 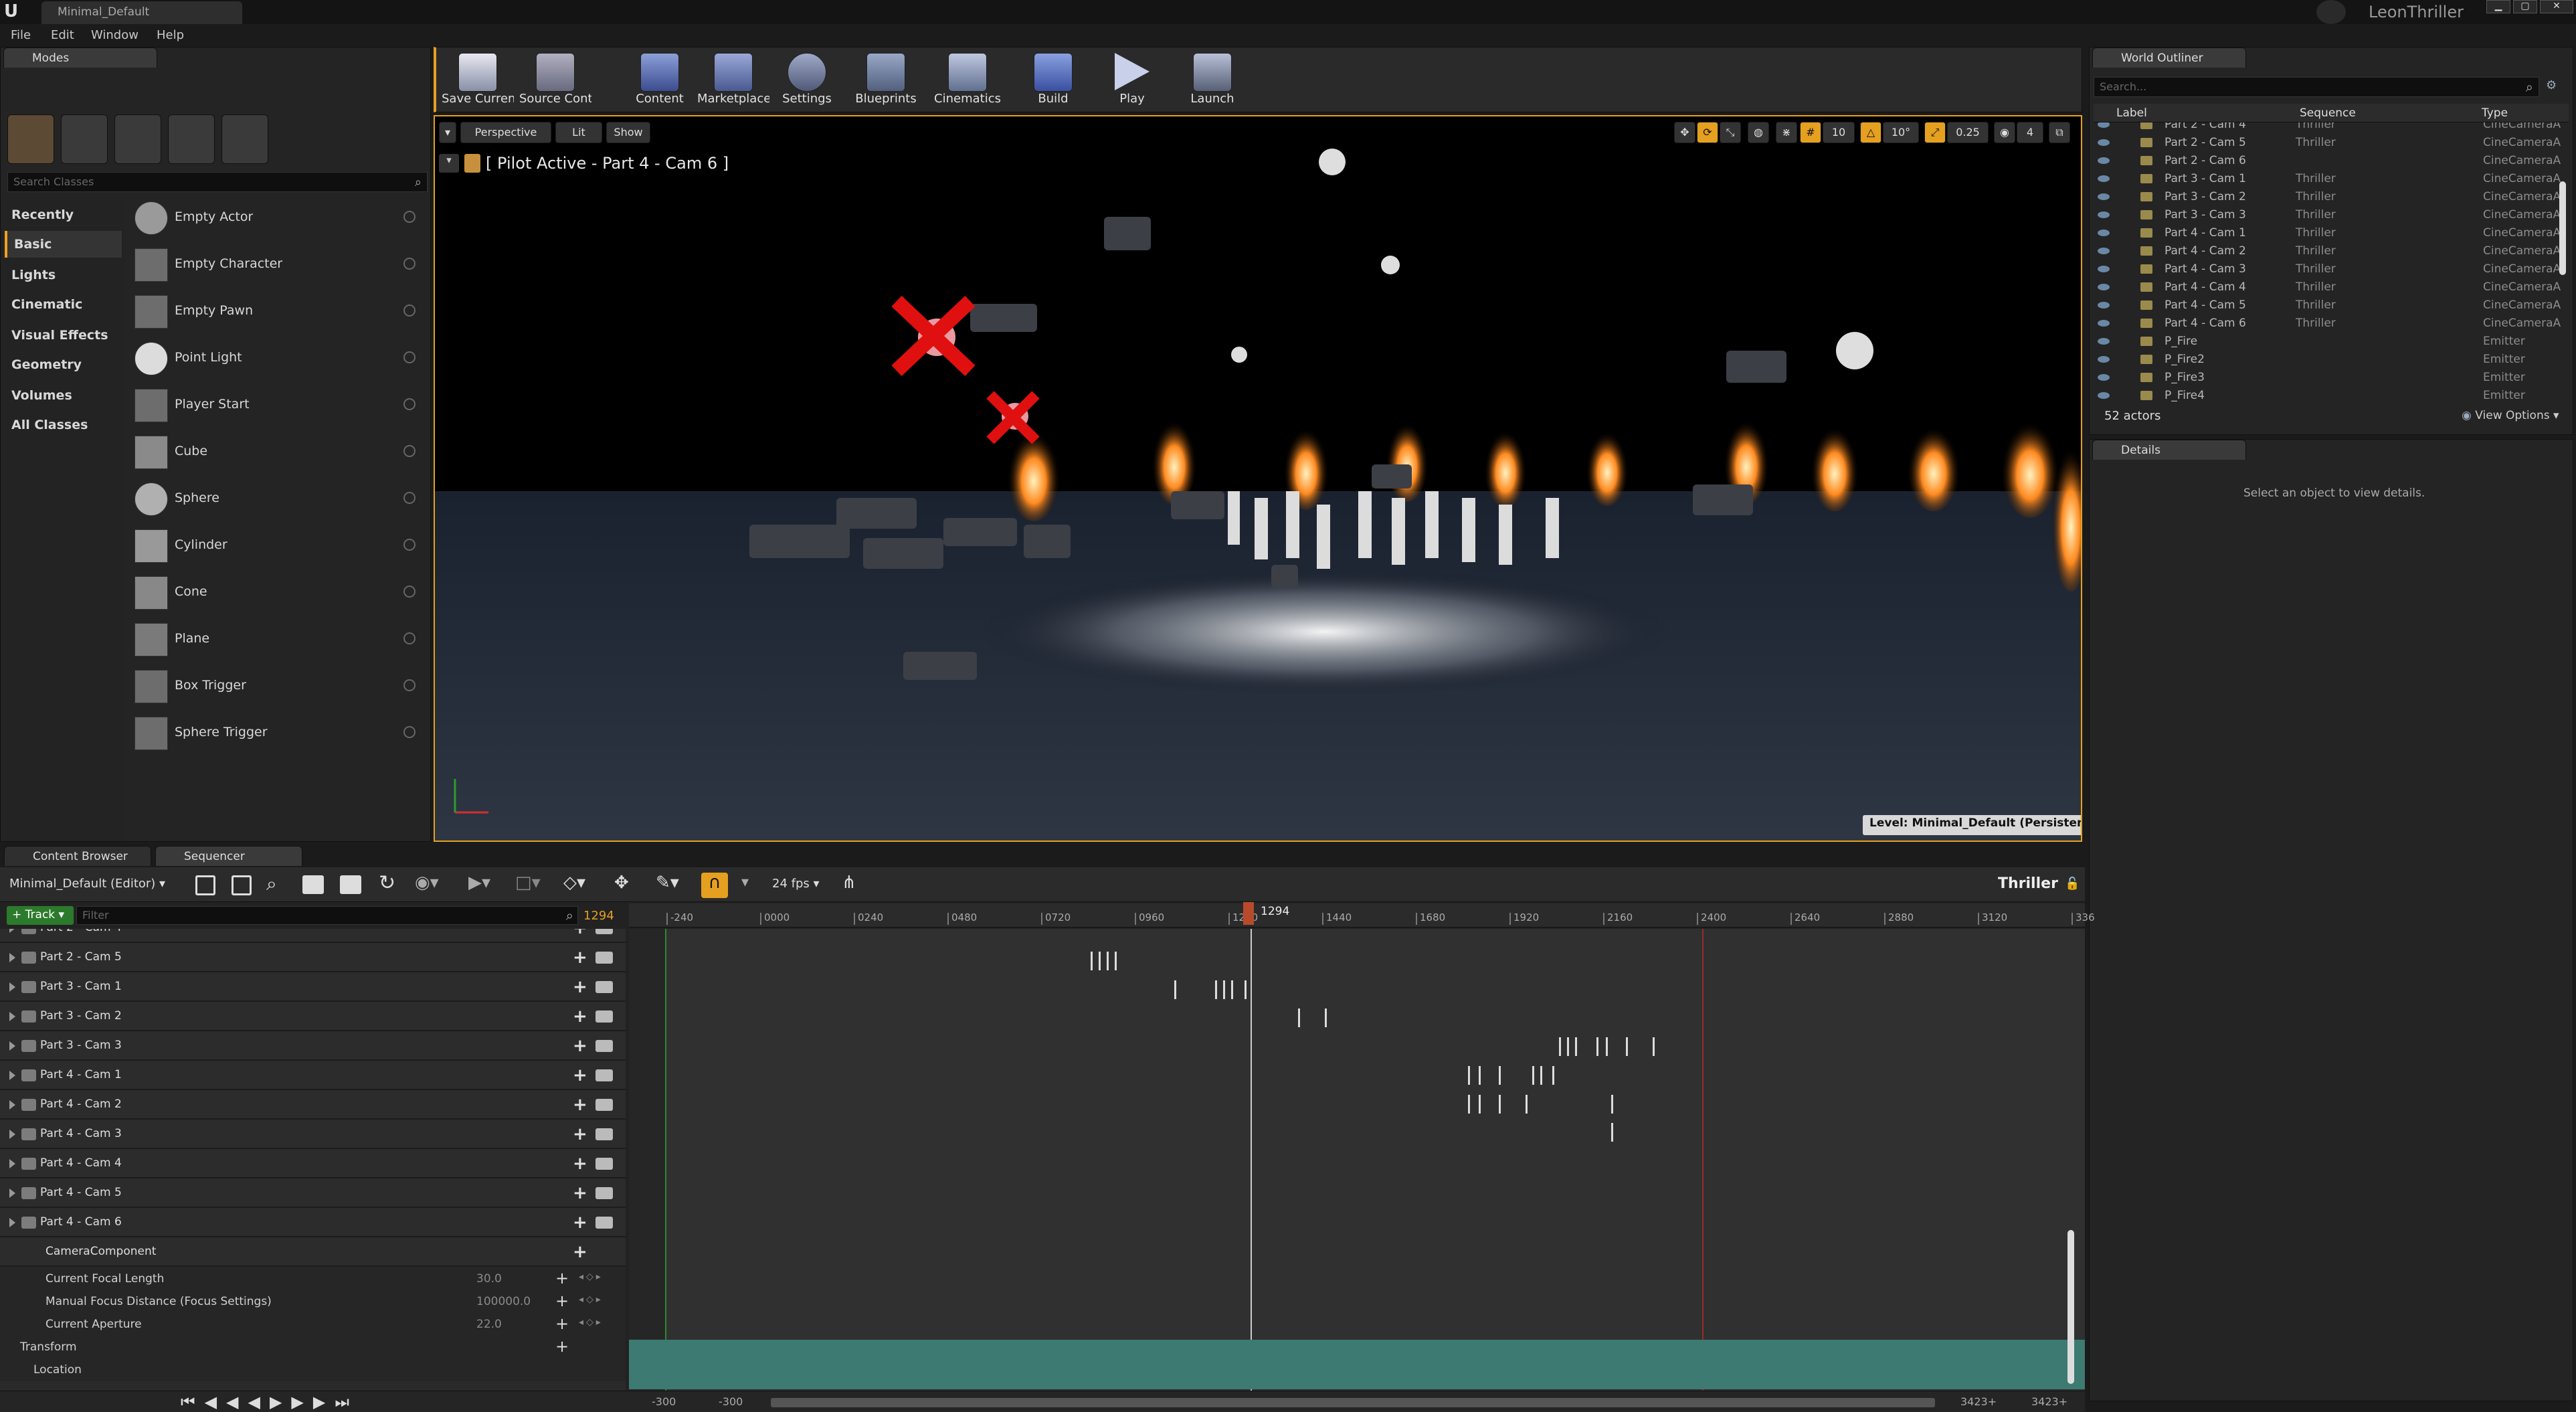 I want to click on pilot-actor-icon, so click(x=472, y=163).